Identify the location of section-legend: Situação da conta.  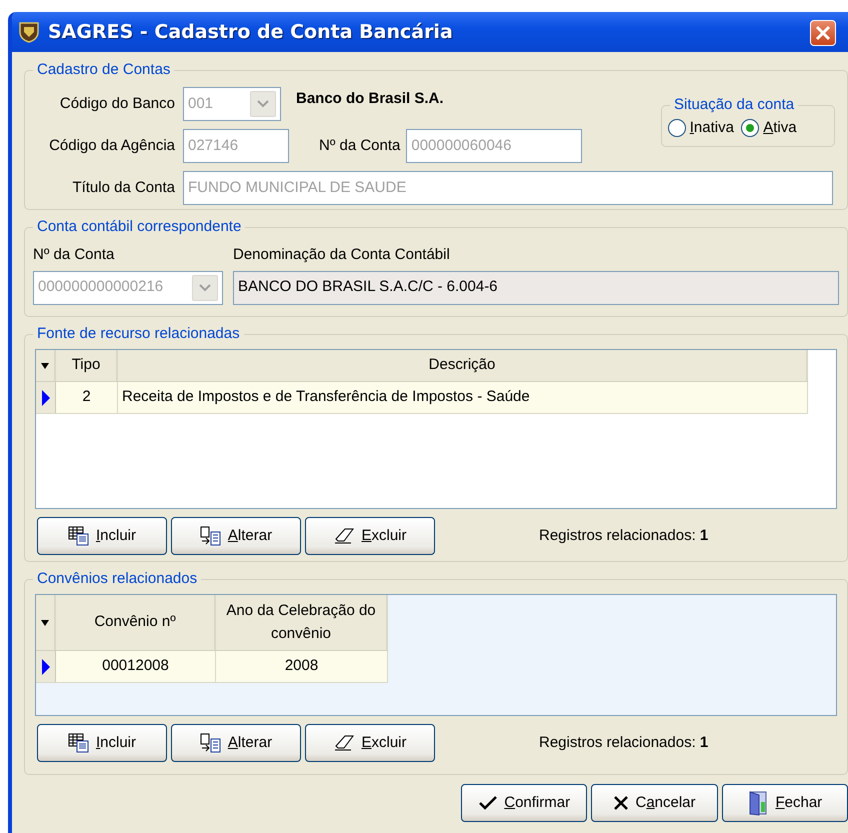
(734, 105).